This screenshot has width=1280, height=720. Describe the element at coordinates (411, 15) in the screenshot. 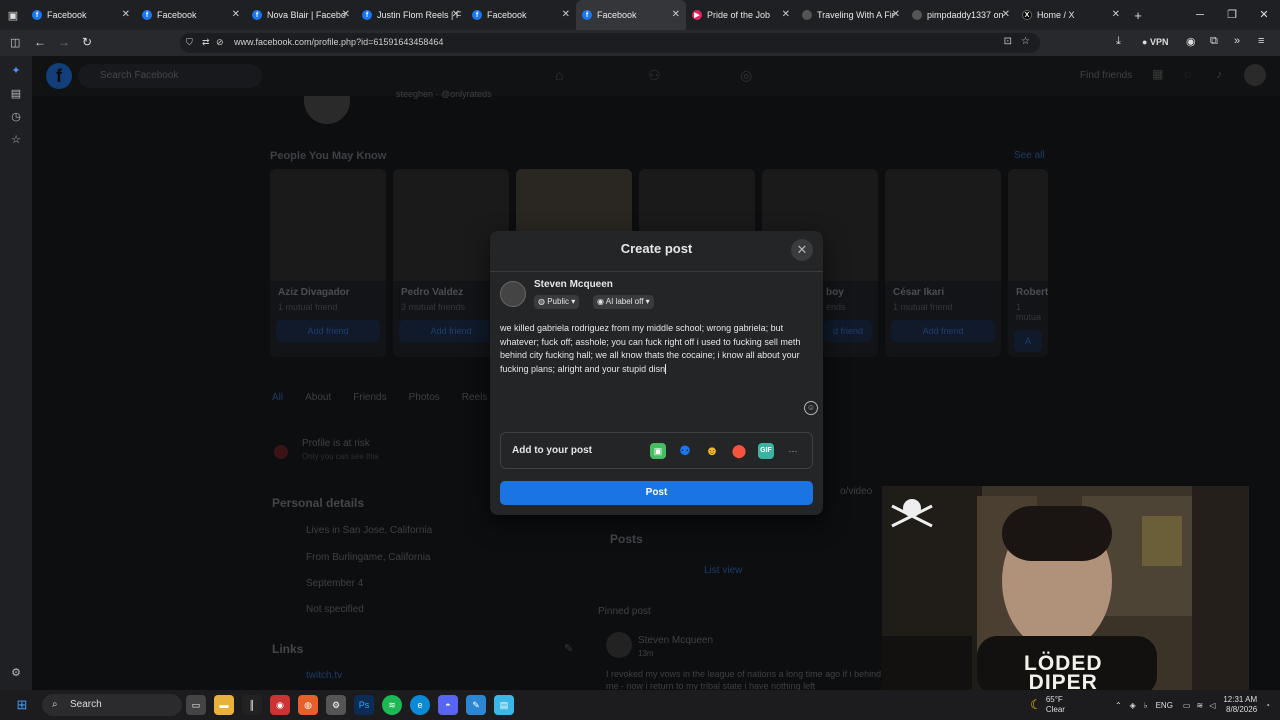

I see `browser-tab: f Justin Flom Reels | F ✕` at that location.